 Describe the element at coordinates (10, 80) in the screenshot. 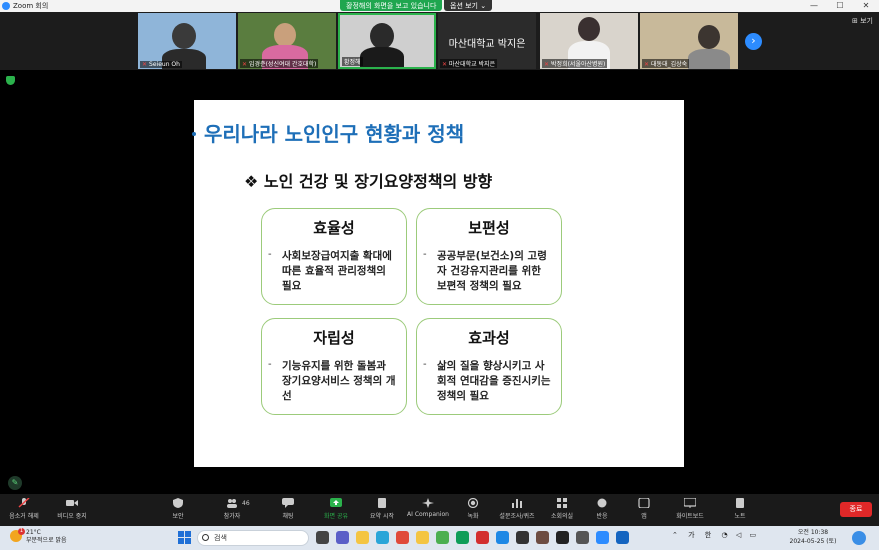

I see `security-shield-icon` at that location.